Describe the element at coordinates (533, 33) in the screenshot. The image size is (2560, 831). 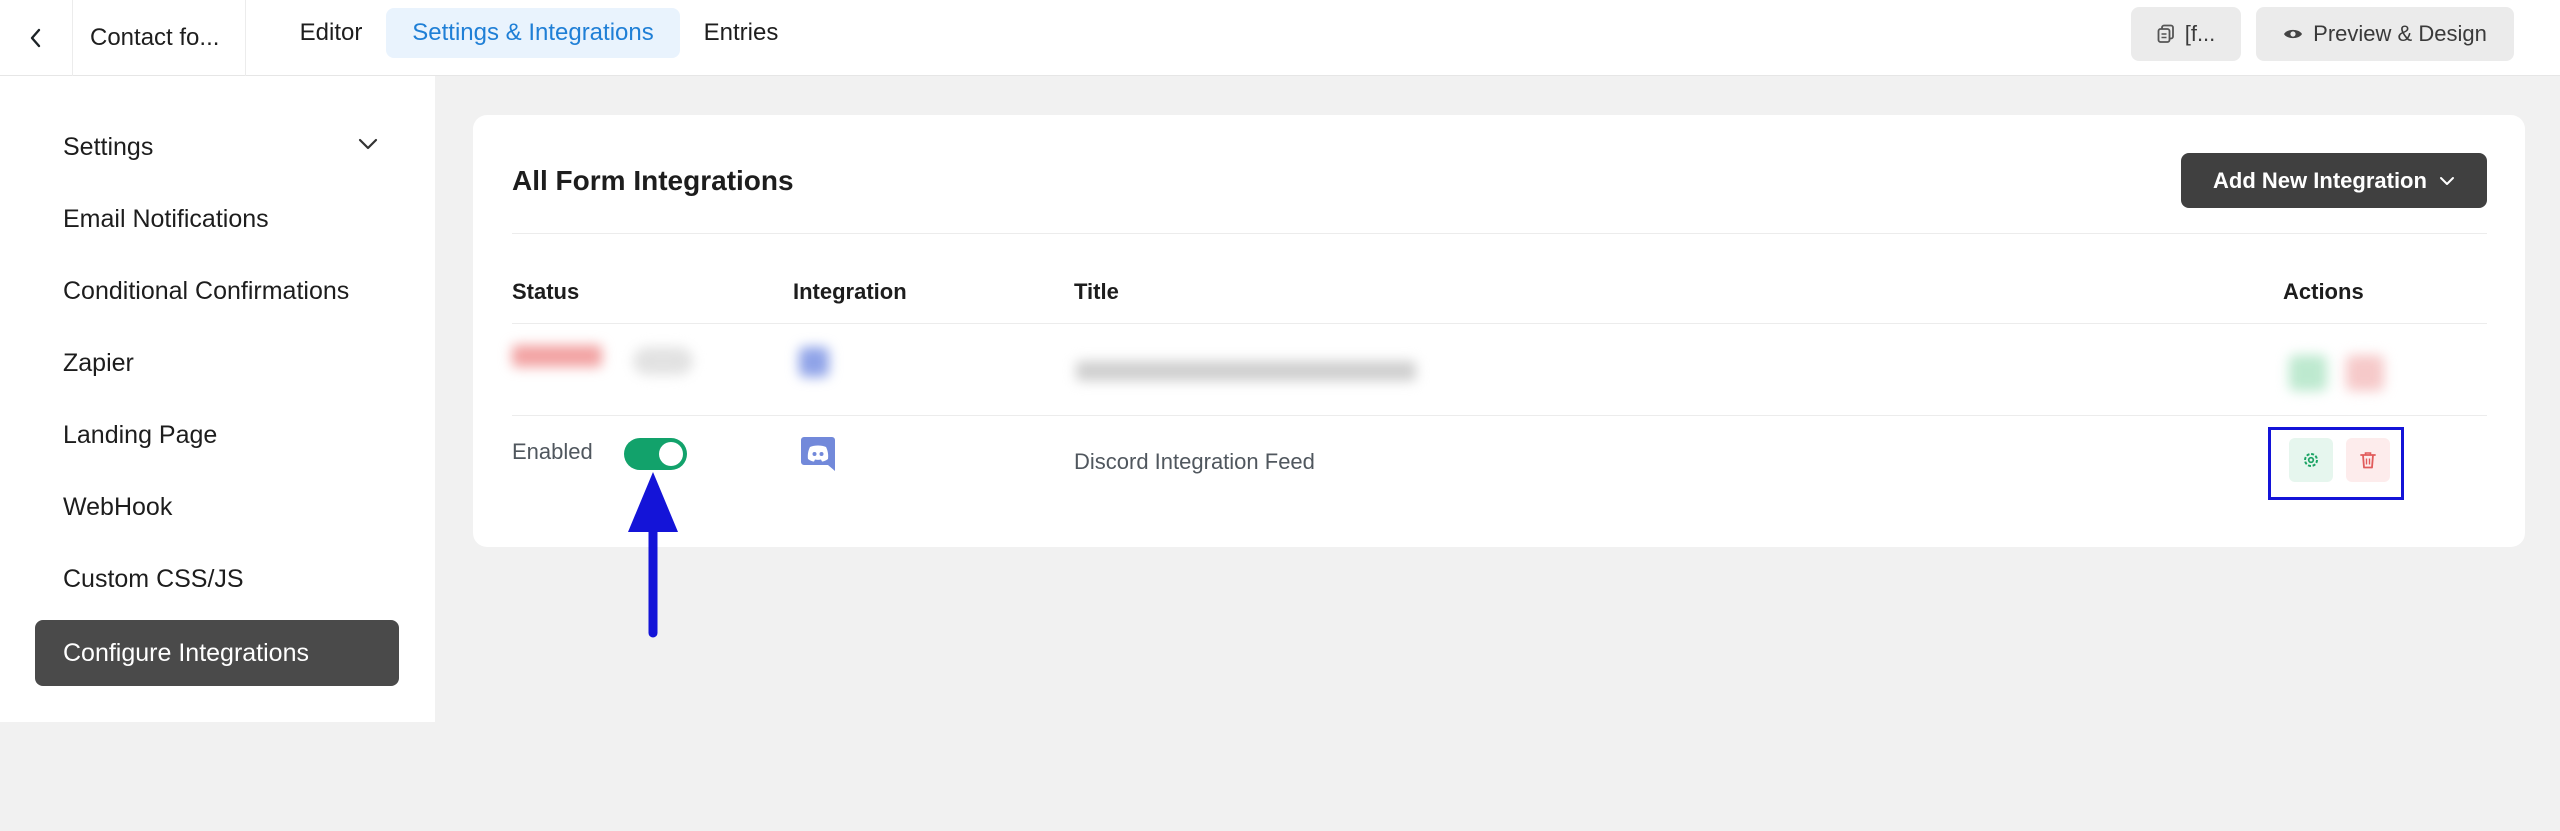
I see `tab-settings-integrations: Settings & Integrations` at that location.